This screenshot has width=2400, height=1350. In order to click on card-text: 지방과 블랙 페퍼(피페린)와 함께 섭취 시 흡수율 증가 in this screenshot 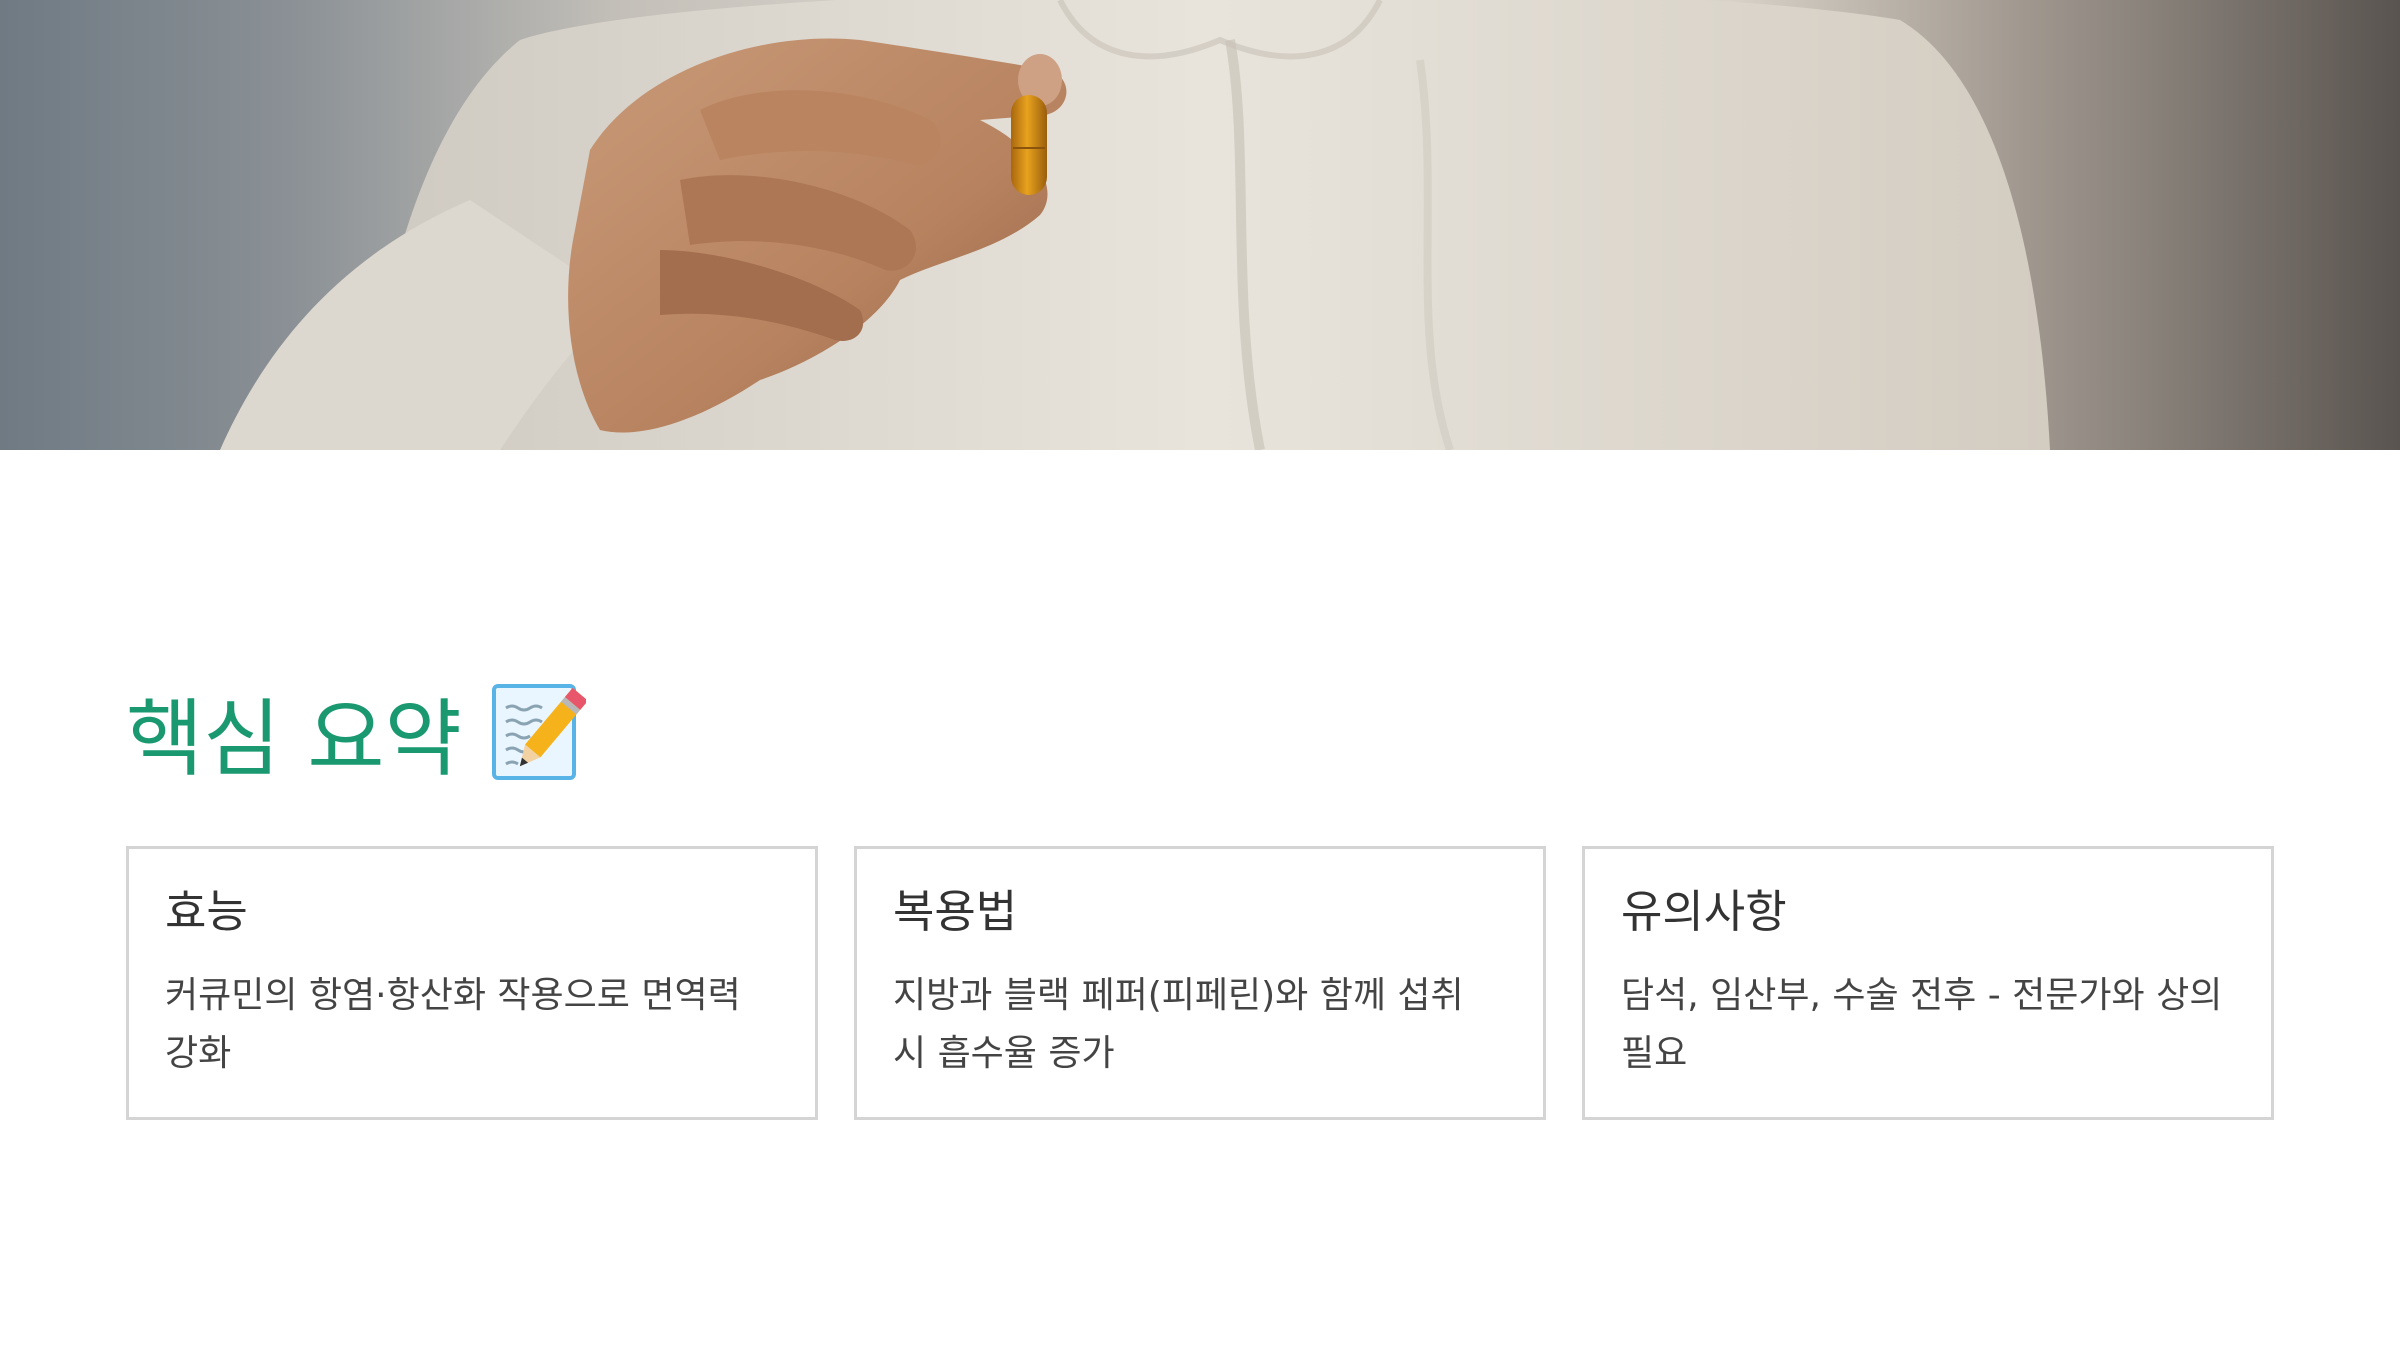, I will do `click(1178, 1024)`.